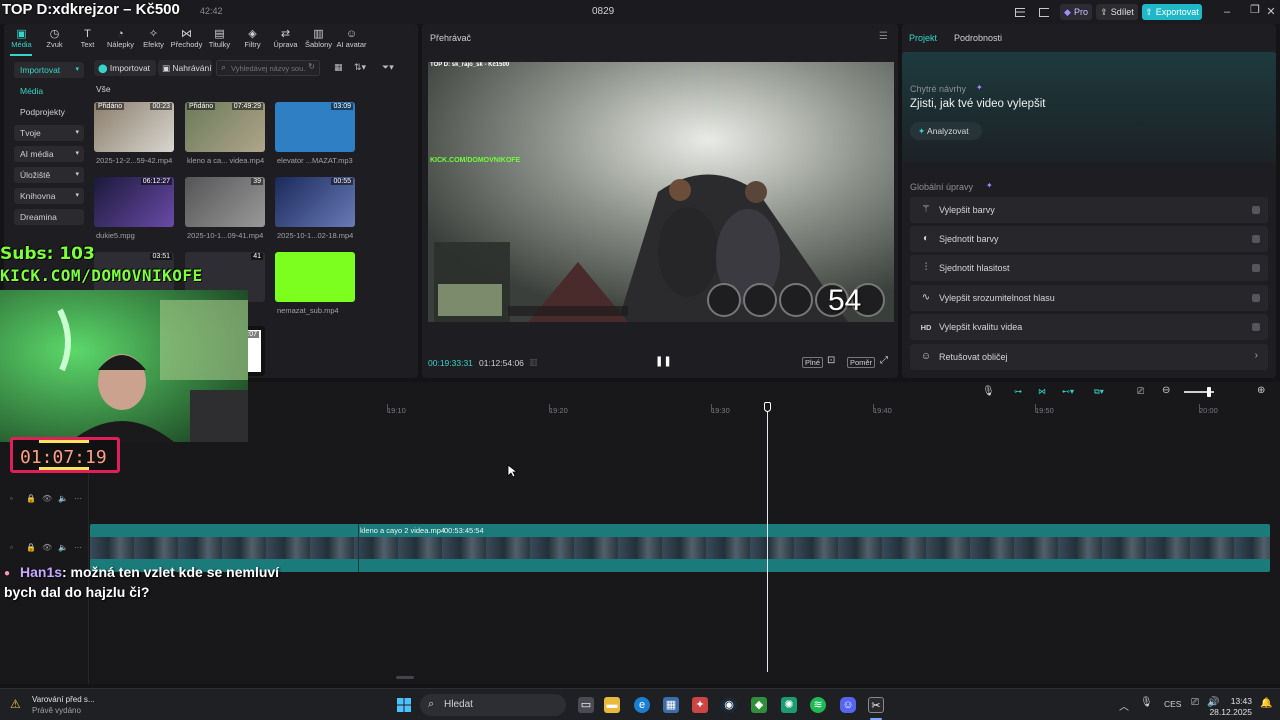  I want to click on preview-axis-icon: ⧉▾, so click(1099, 392).